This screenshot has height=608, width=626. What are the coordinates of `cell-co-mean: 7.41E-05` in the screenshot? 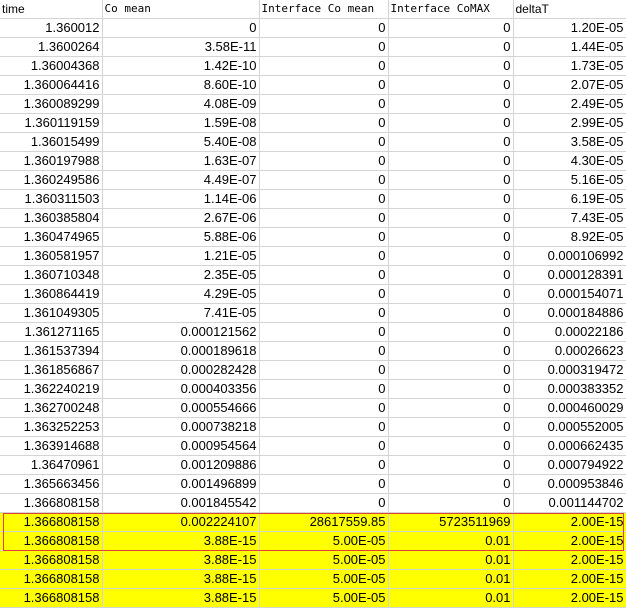 It's located at (181, 313).